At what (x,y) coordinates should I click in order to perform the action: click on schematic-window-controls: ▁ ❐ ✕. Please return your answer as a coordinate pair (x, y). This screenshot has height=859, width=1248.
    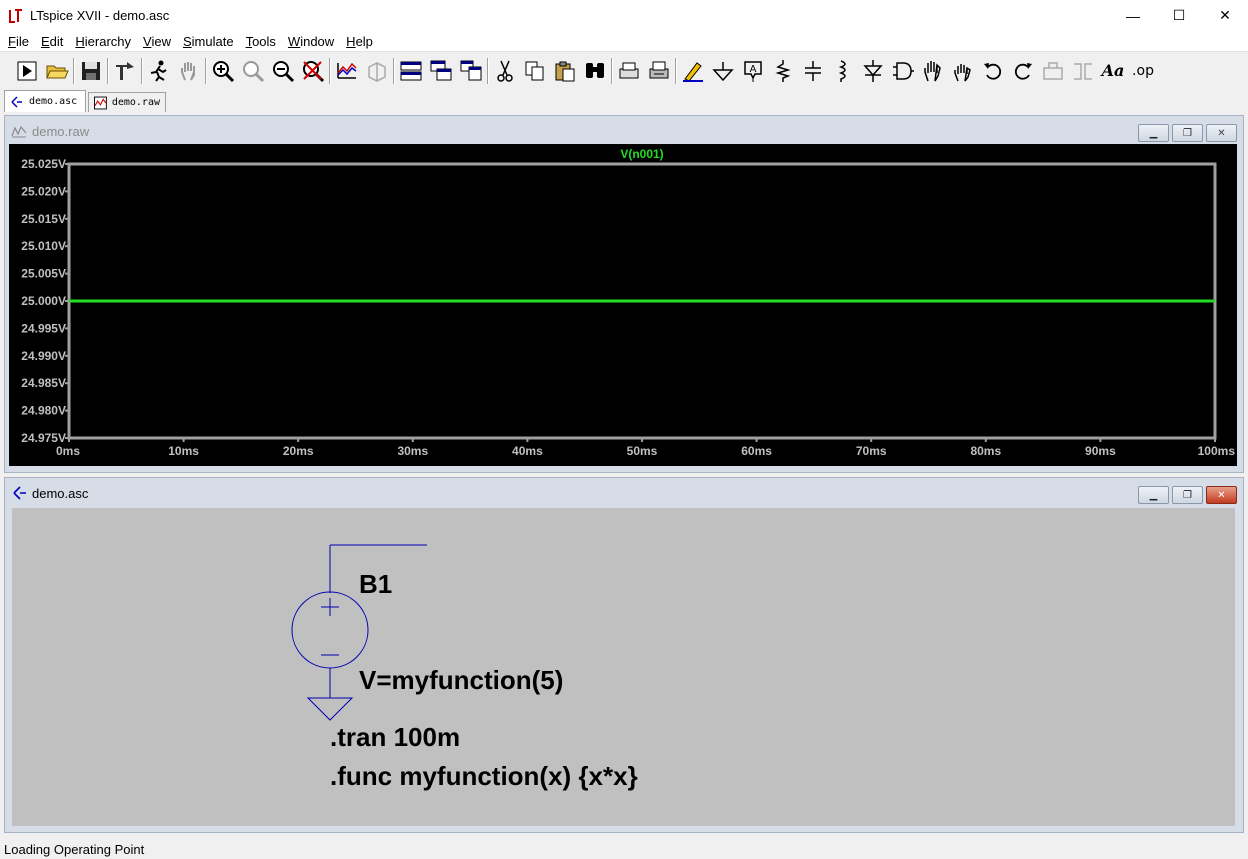
    Looking at the image, I should click on (1186, 495).